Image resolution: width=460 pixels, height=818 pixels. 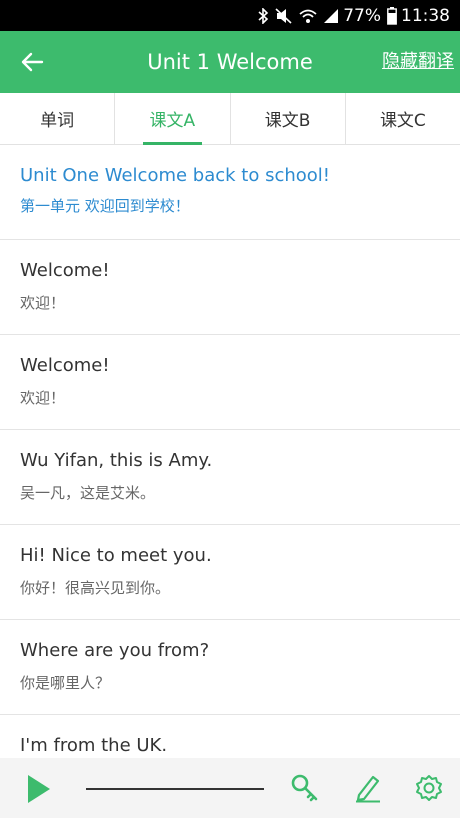 What do you see at coordinates (171, 119) in the screenshot?
I see `tab-text-a: 课文A` at bounding box center [171, 119].